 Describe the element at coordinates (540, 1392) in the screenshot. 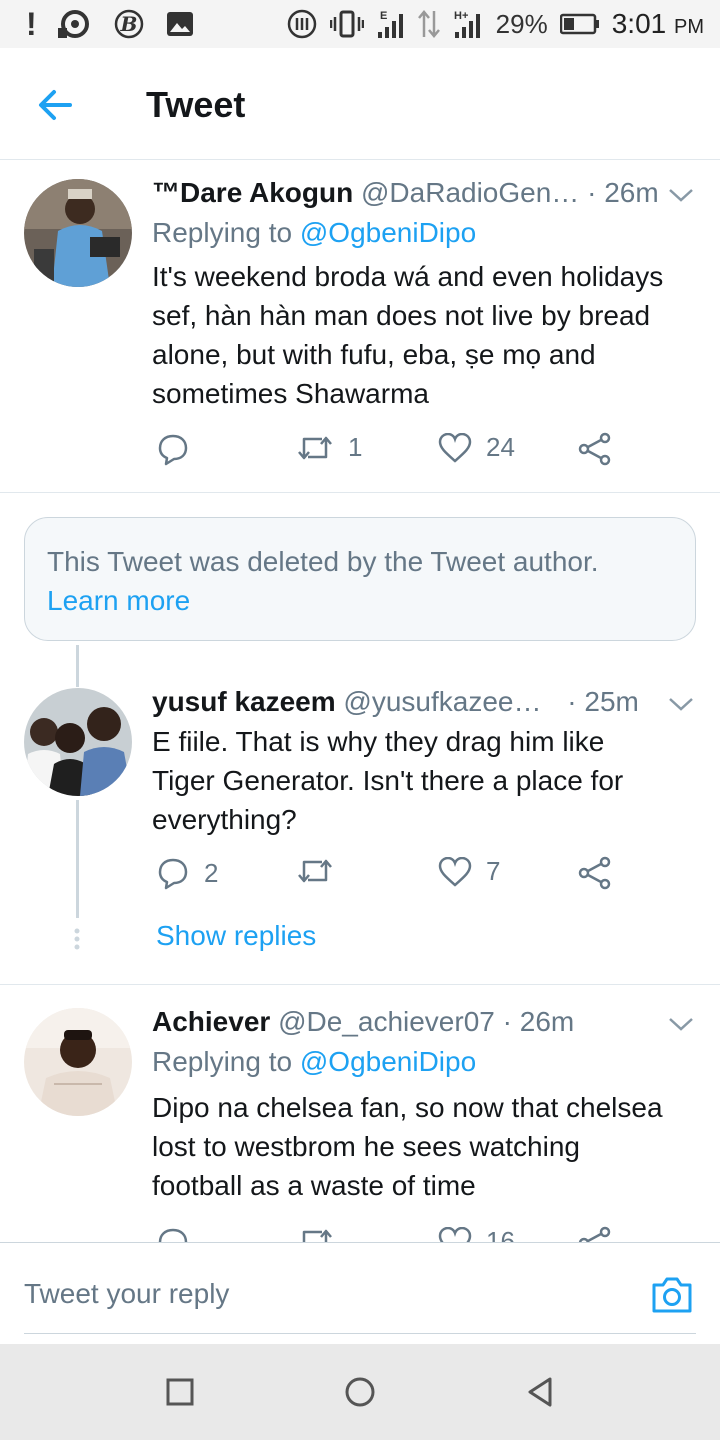

I see `back-triangle-icon` at that location.